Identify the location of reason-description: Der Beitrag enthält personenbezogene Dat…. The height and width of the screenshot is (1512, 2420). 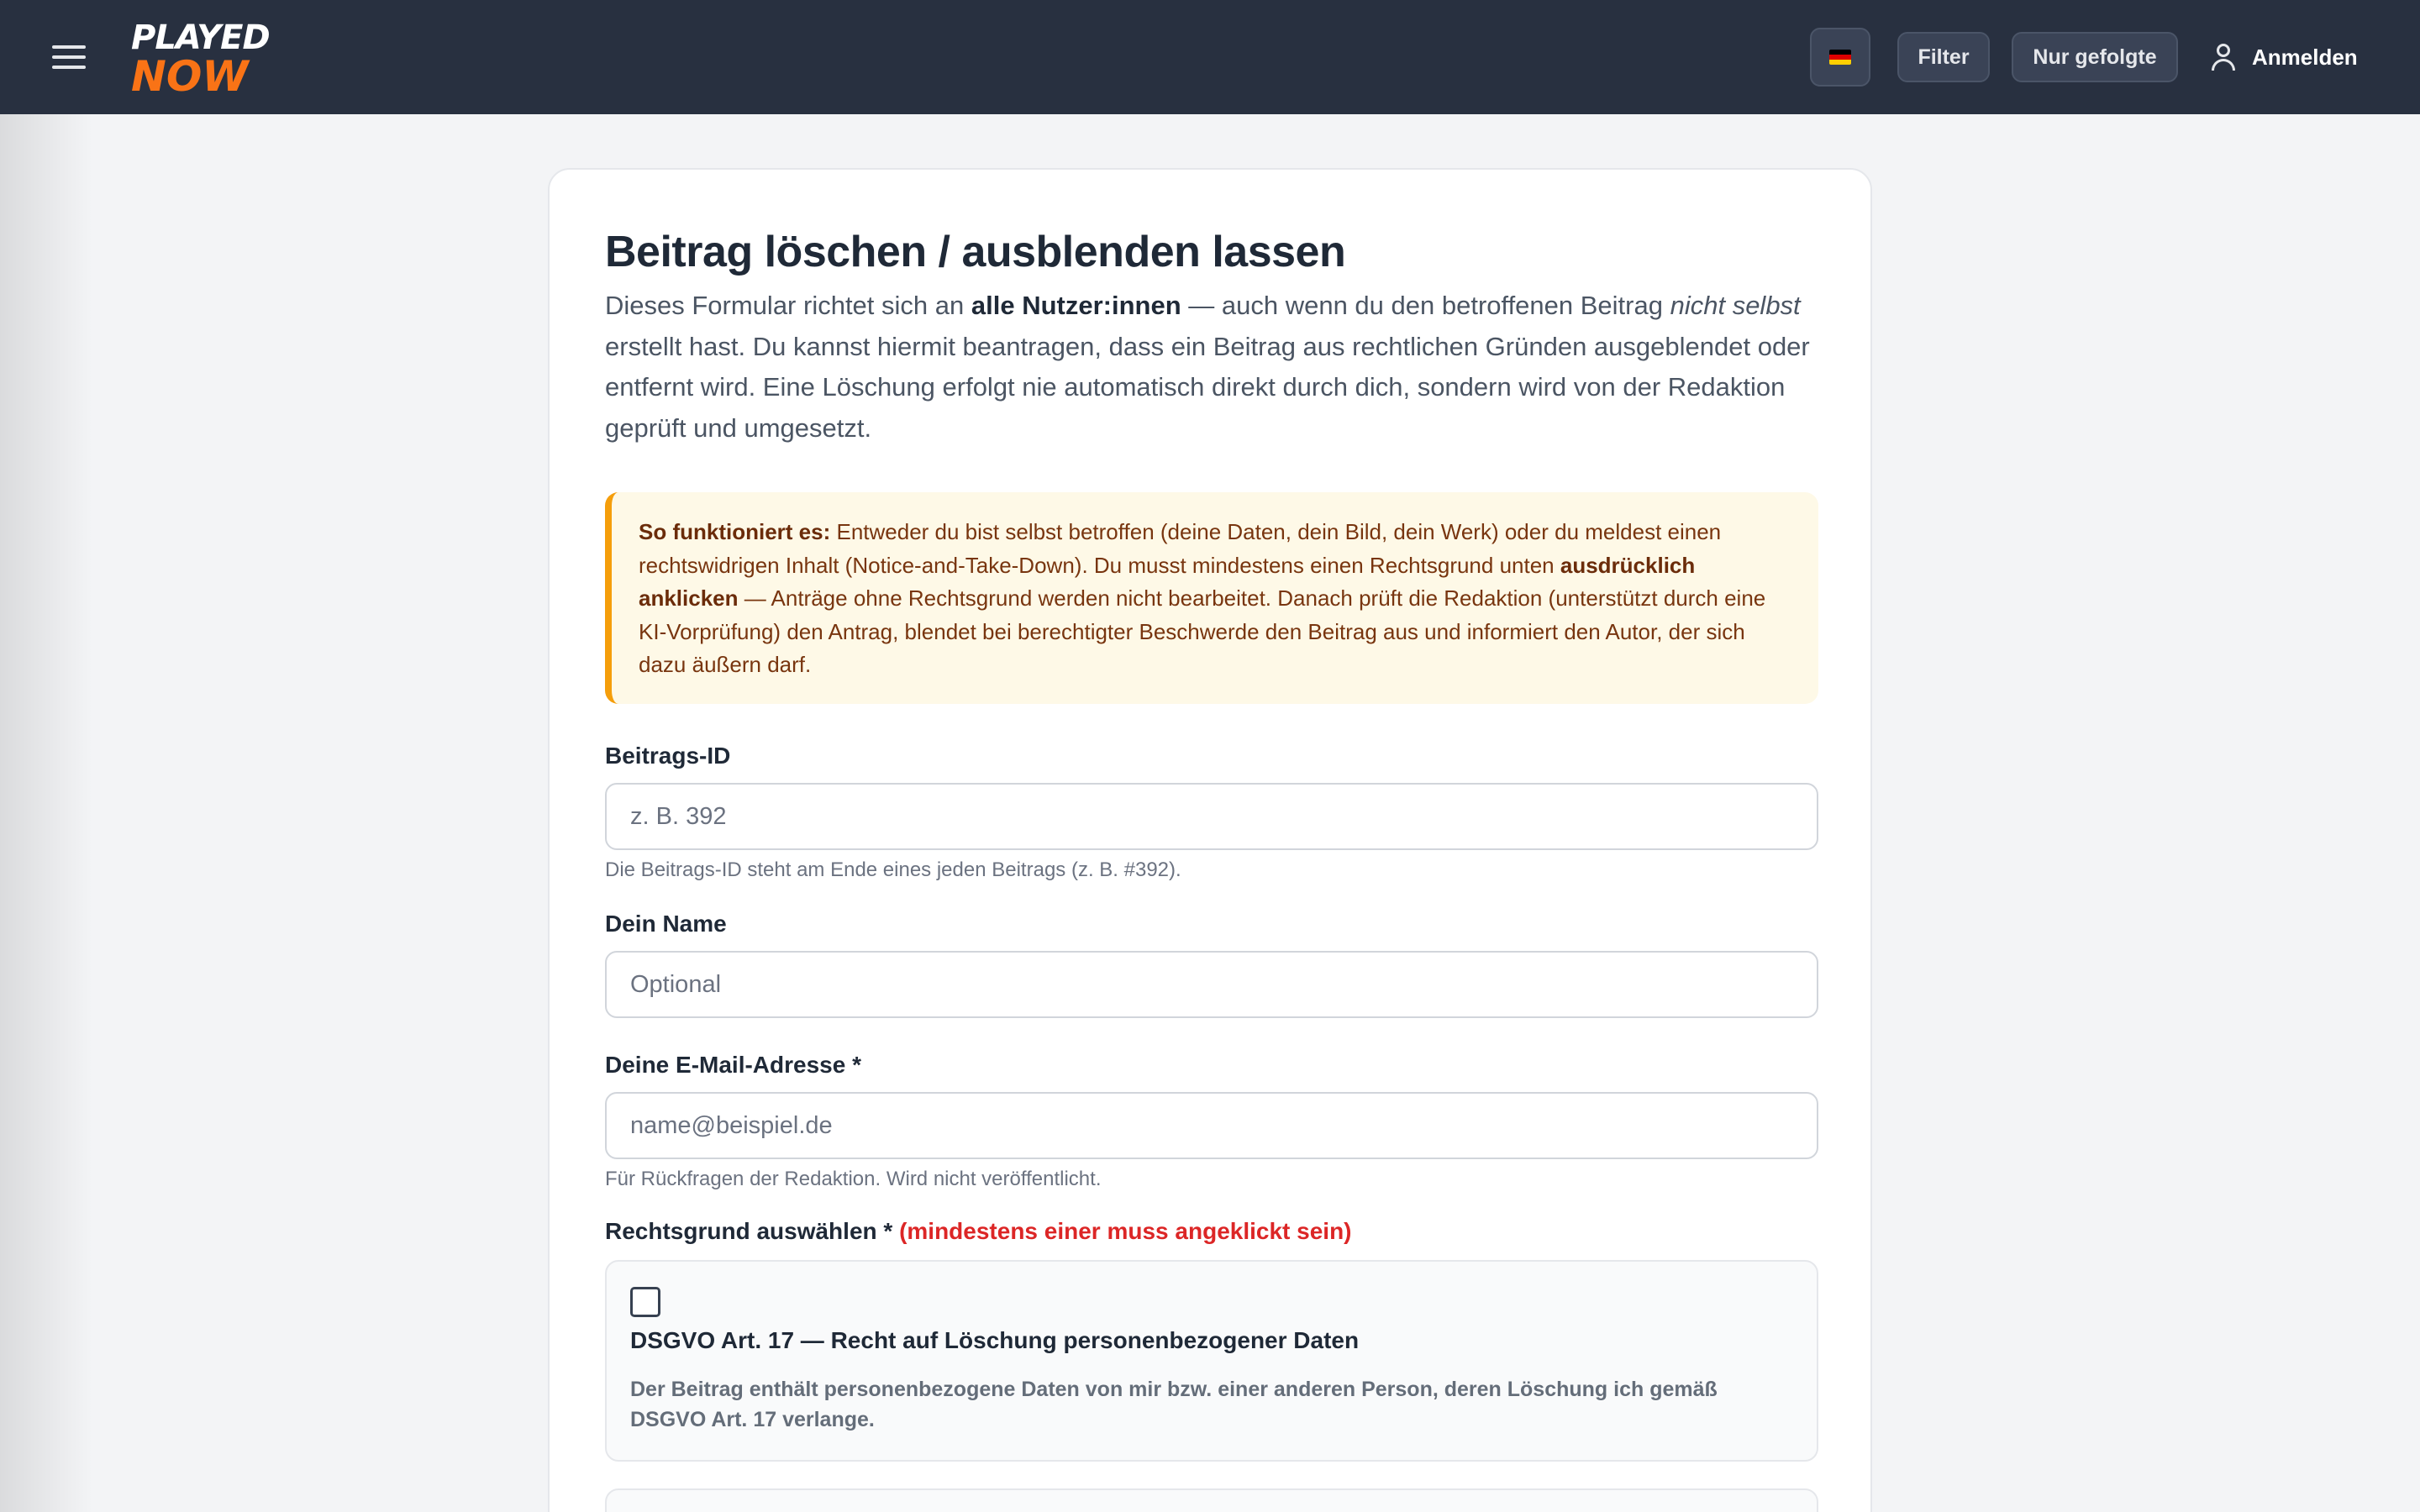
(1174, 1404).